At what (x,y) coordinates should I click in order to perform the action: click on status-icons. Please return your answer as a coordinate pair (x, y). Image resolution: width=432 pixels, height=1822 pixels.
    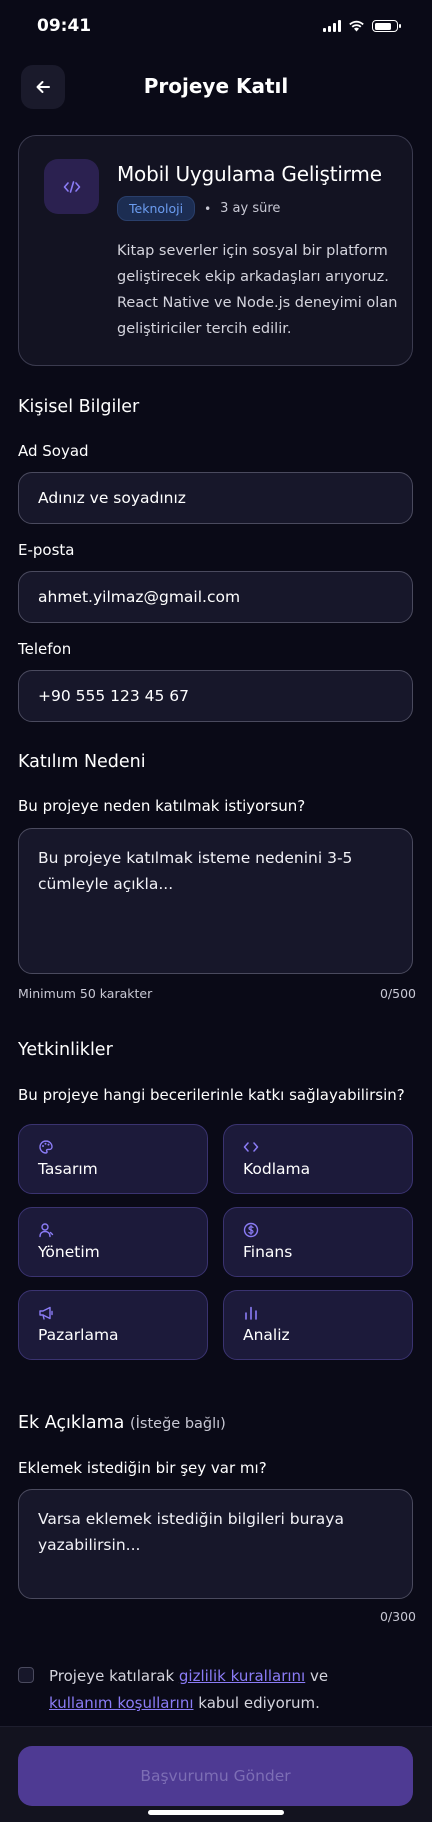
    Looking at the image, I should click on (362, 26).